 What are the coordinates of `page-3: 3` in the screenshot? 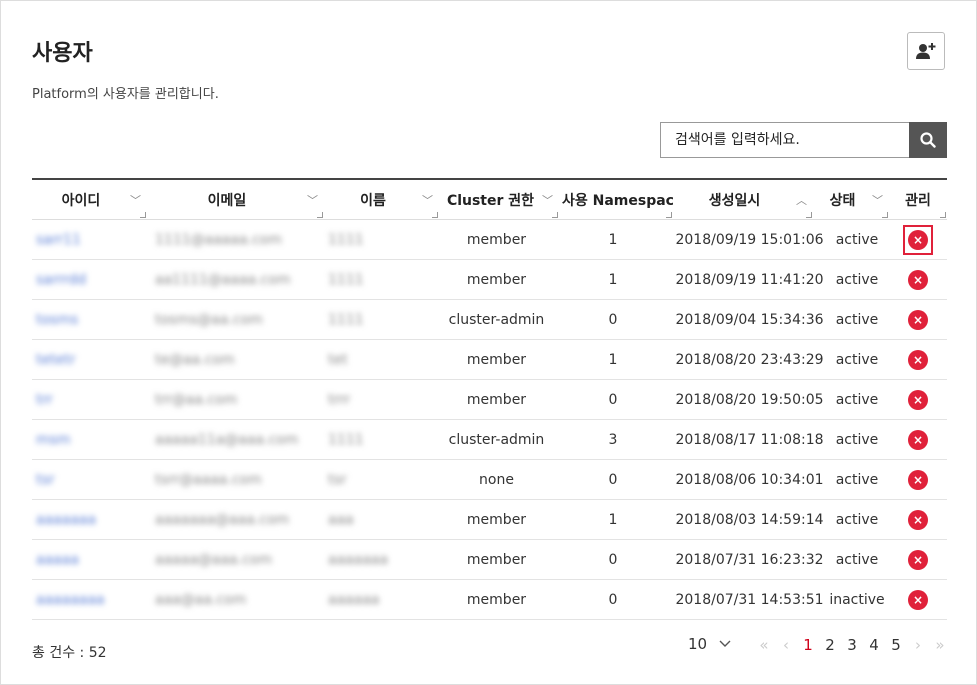 It's located at (852, 645).